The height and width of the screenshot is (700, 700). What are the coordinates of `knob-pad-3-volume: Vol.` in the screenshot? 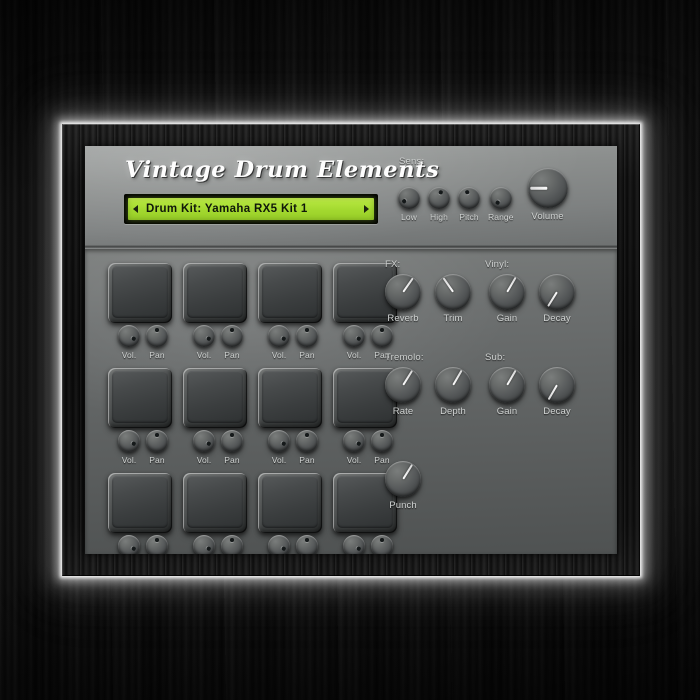 It's located at (279, 342).